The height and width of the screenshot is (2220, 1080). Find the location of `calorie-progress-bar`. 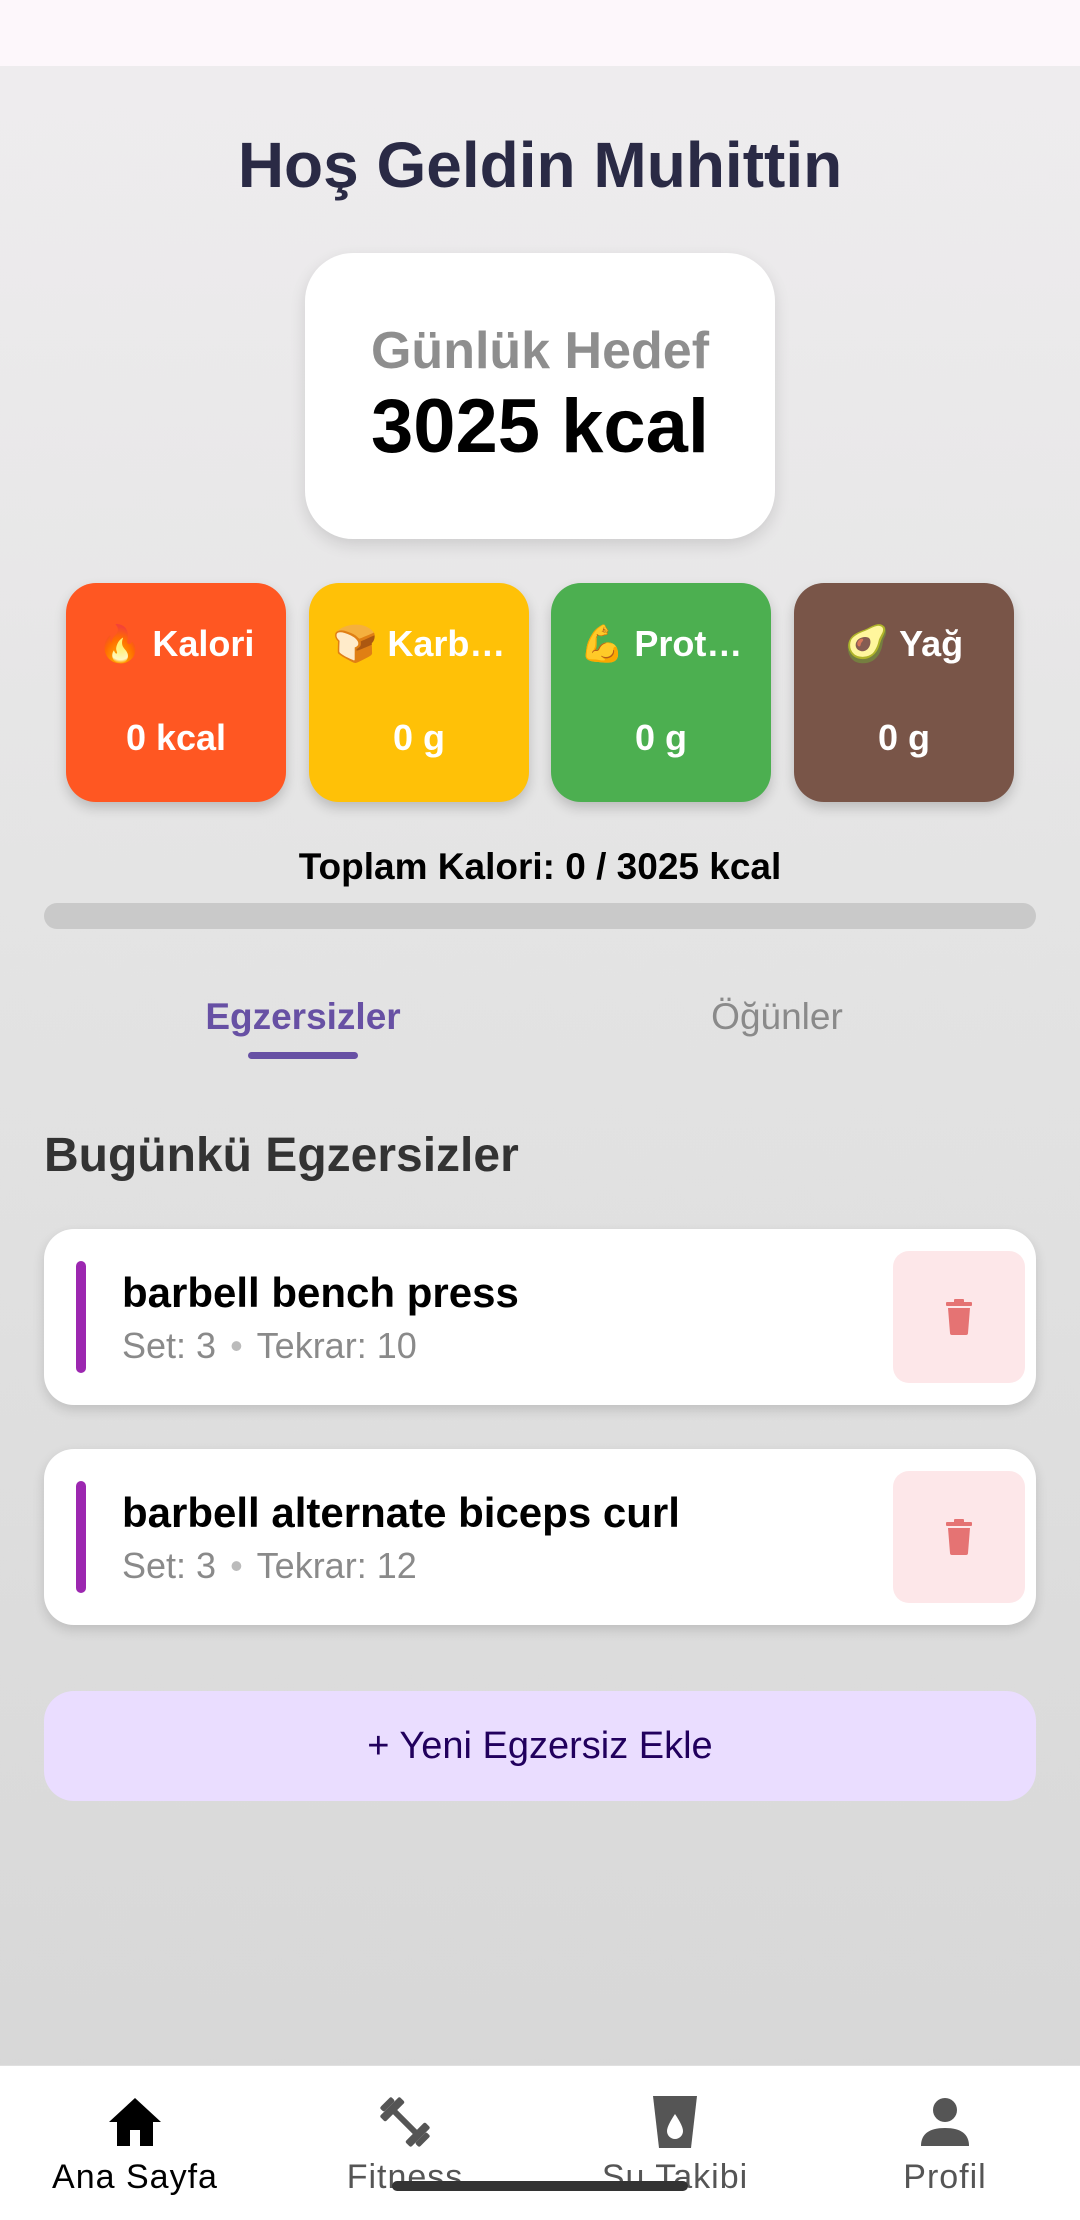

calorie-progress-bar is located at coordinates (540, 916).